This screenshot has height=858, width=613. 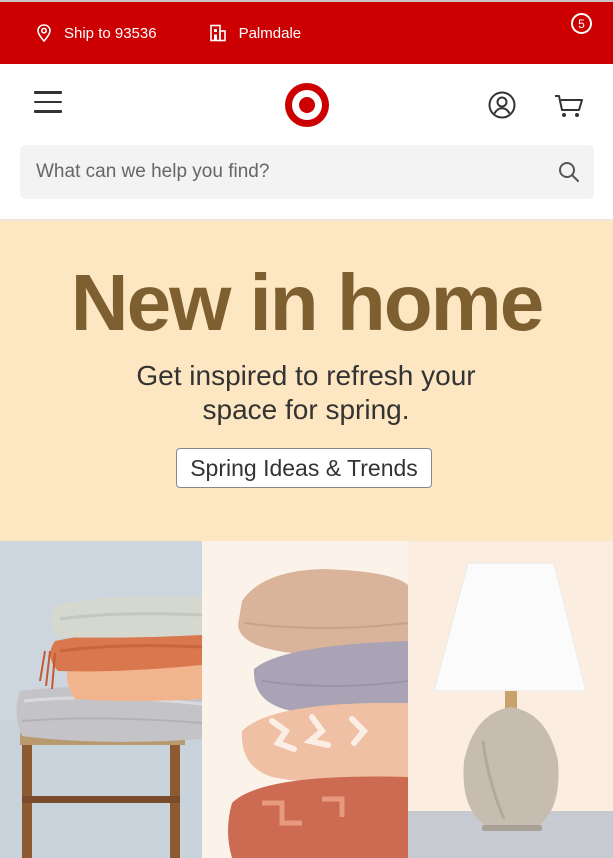 I want to click on ship-to-label: Ship to 93536, so click(x=110, y=33).